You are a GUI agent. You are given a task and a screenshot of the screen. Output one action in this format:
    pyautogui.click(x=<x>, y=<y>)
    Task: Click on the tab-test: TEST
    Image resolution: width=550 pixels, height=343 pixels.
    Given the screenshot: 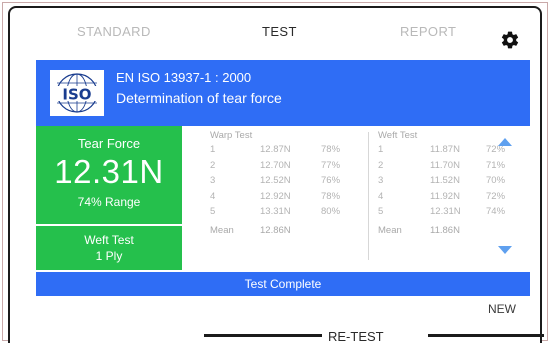 What is the action you would take?
    pyautogui.click(x=279, y=31)
    